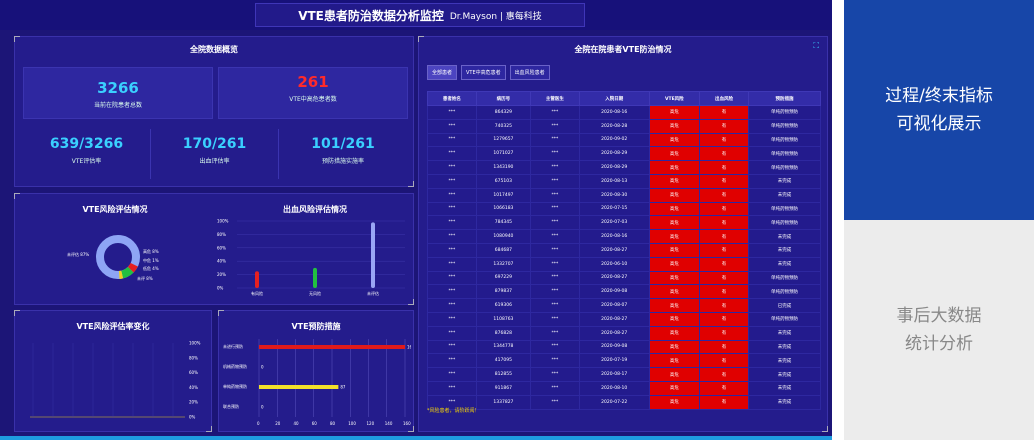 The width and height of the screenshot is (1034, 440). I want to click on column-header: 入院日期, so click(614, 98).